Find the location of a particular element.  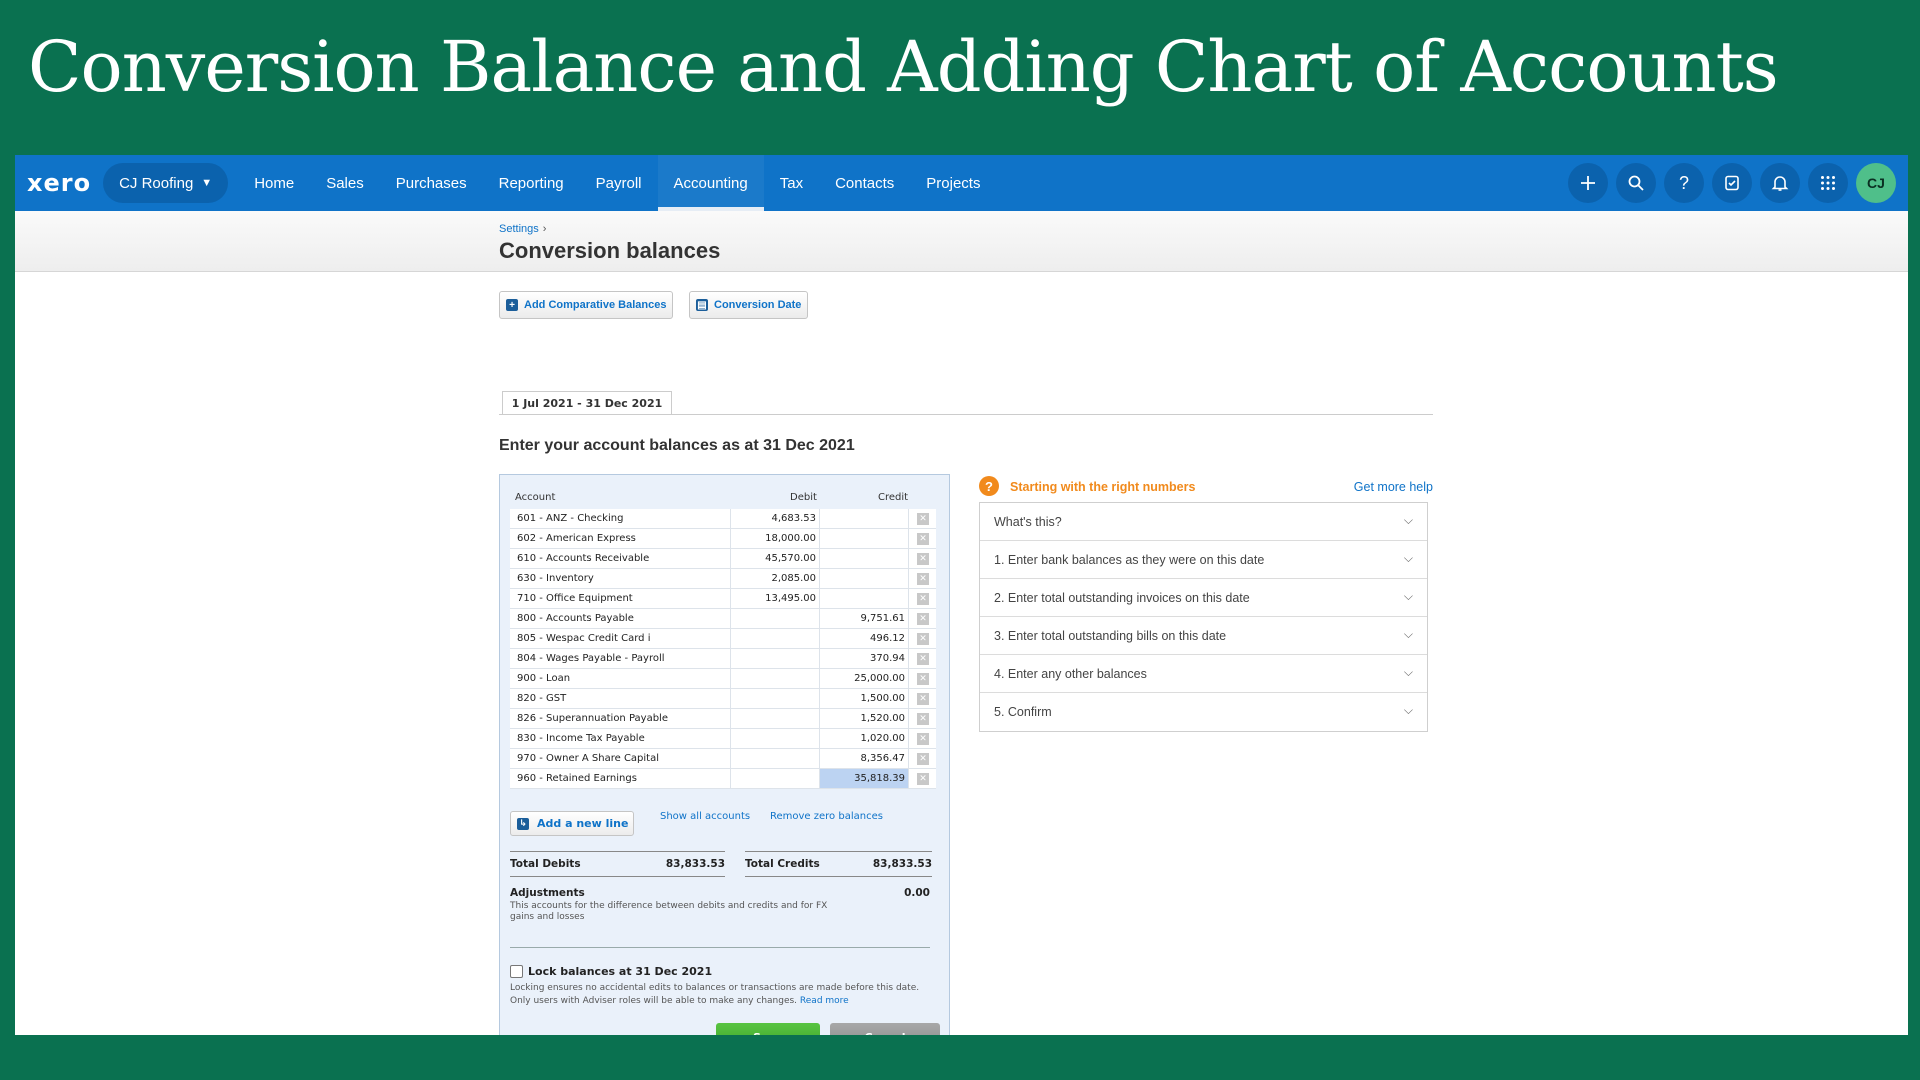

accordion-whats-this: What's this? ⌵ is located at coordinates (1203, 522).